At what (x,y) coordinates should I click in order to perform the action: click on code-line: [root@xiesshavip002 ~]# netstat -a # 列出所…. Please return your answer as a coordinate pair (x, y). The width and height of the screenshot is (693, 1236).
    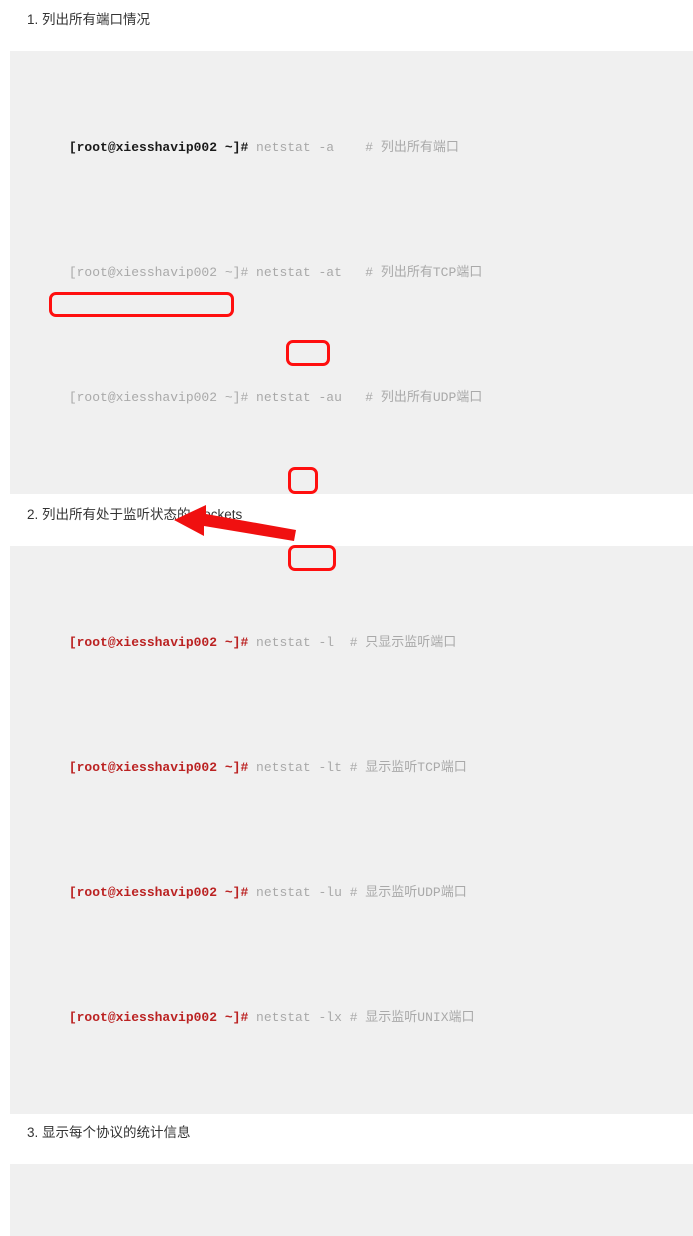
    Looking at the image, I should click on (357, 147).